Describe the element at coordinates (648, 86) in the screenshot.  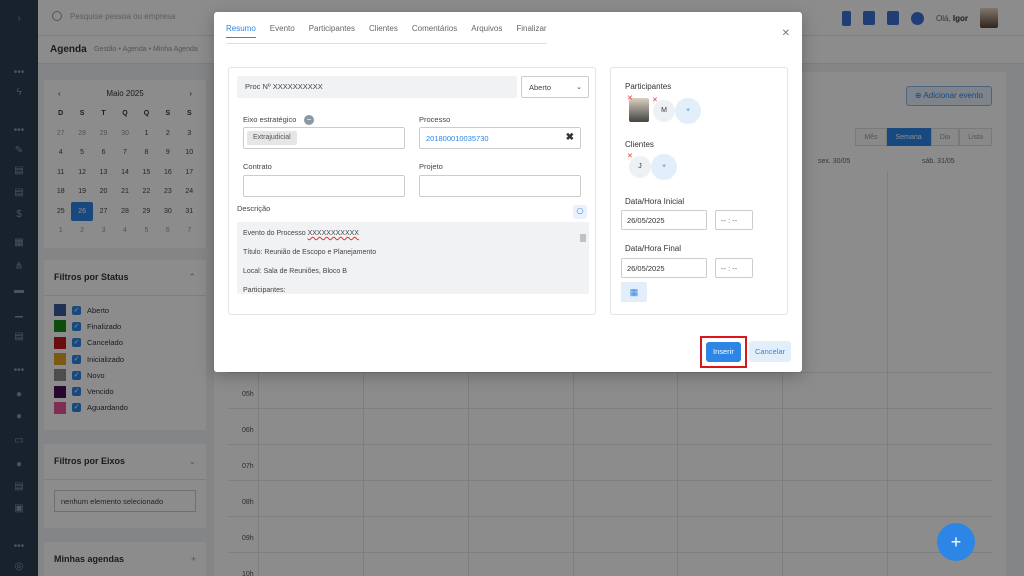
I see `participantes-label: Participantes` at that location.